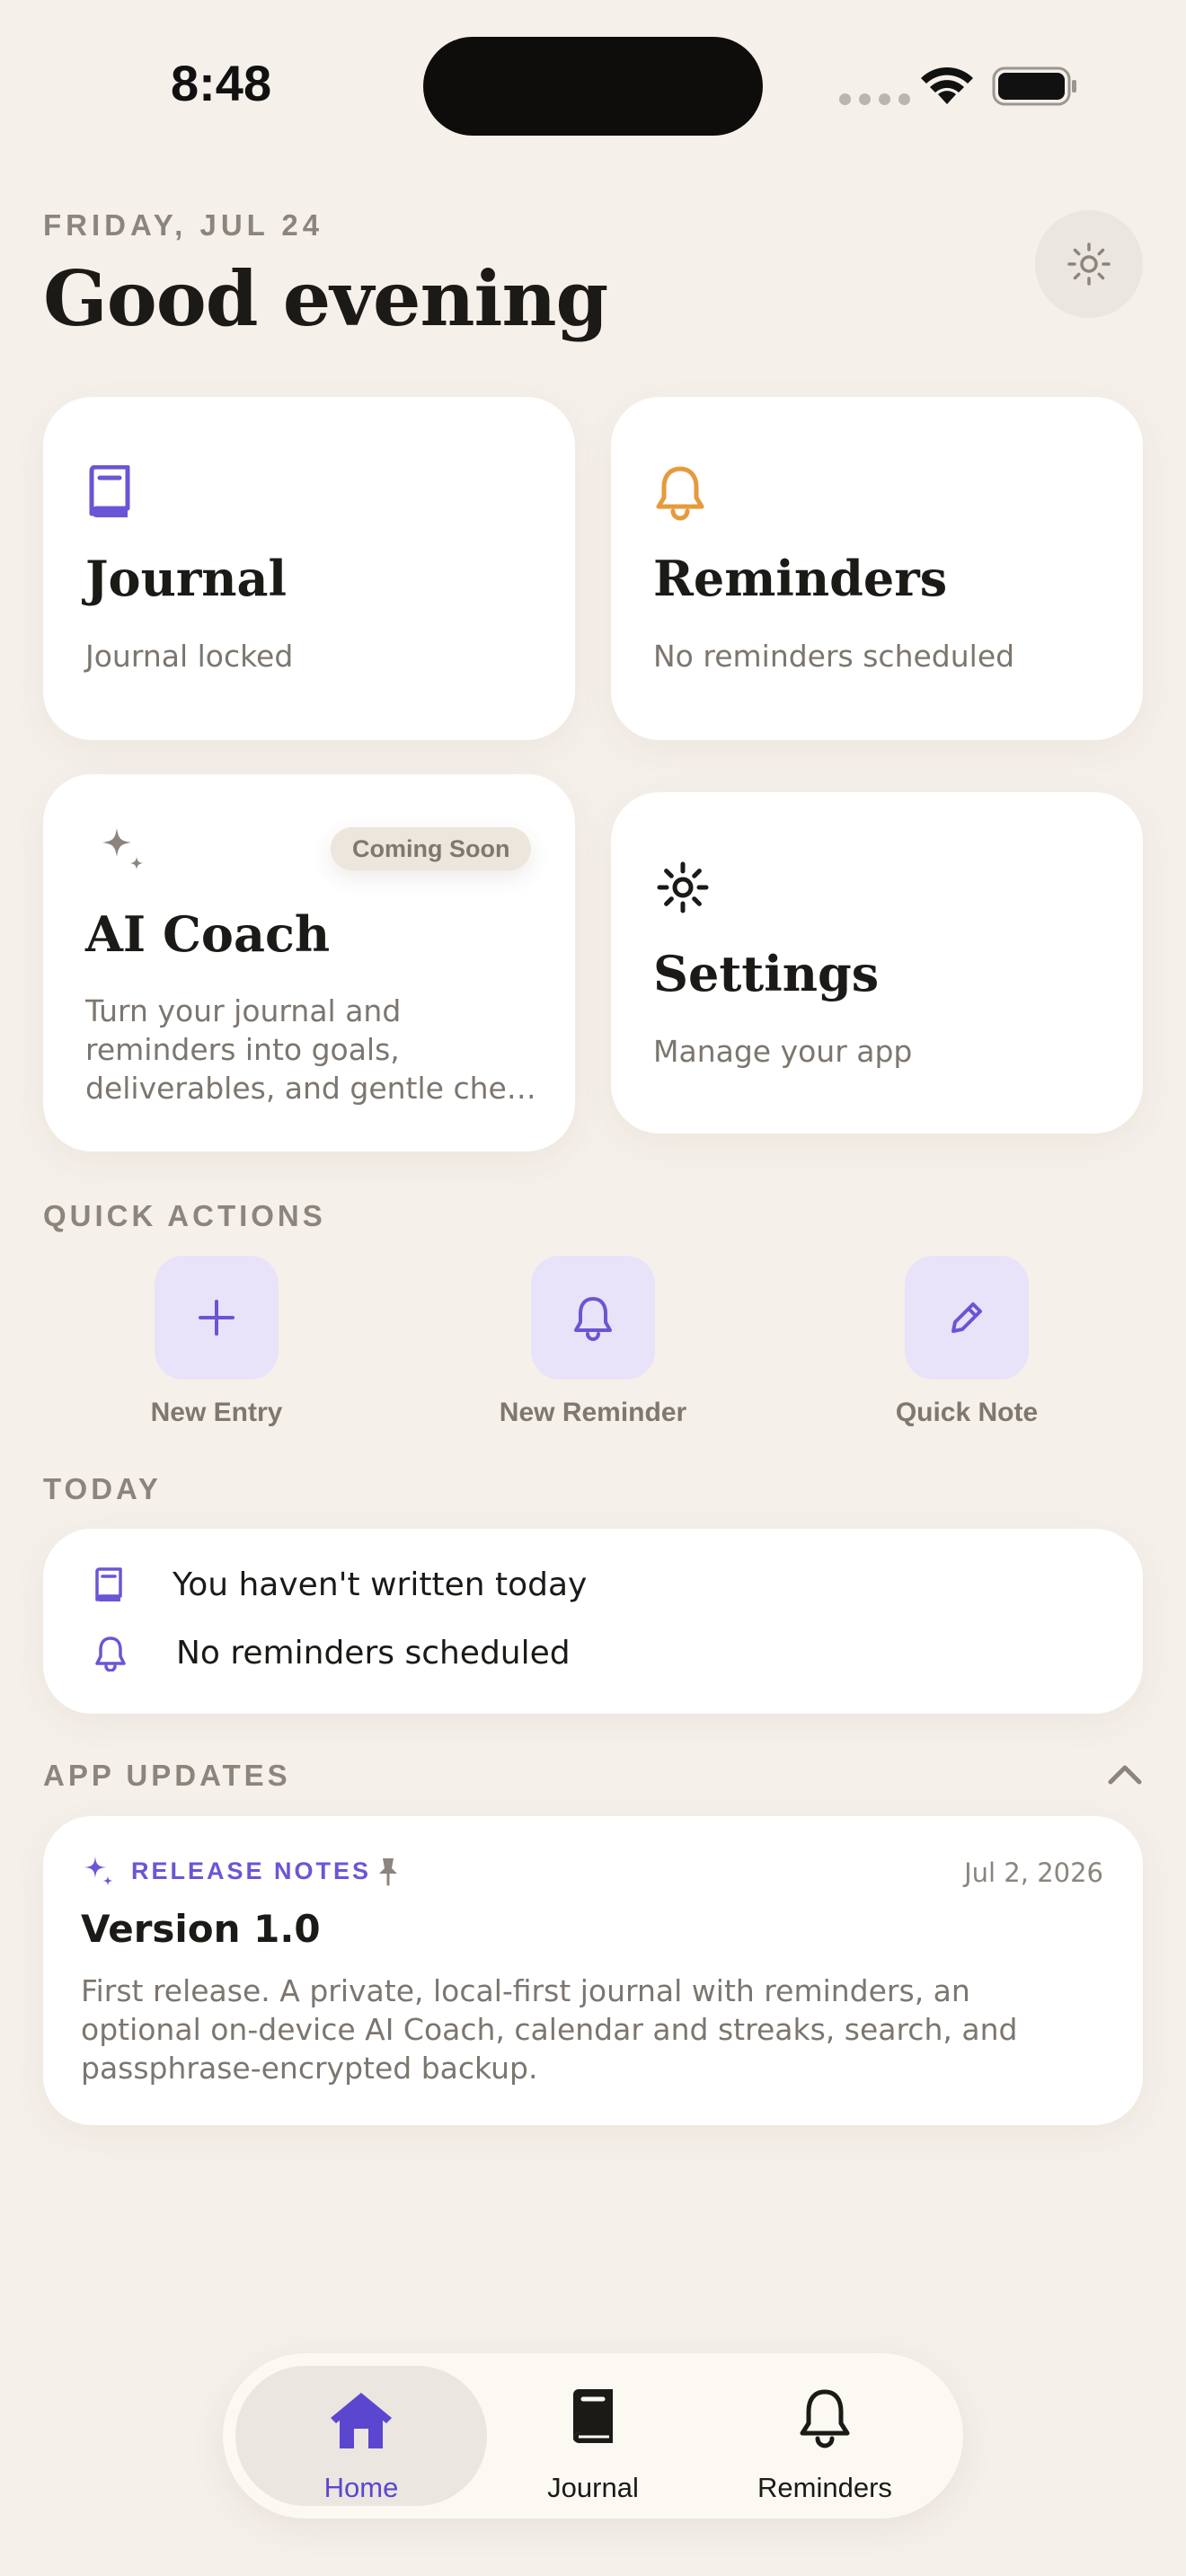  I want to click on sun-icon, so click(1089, 264).